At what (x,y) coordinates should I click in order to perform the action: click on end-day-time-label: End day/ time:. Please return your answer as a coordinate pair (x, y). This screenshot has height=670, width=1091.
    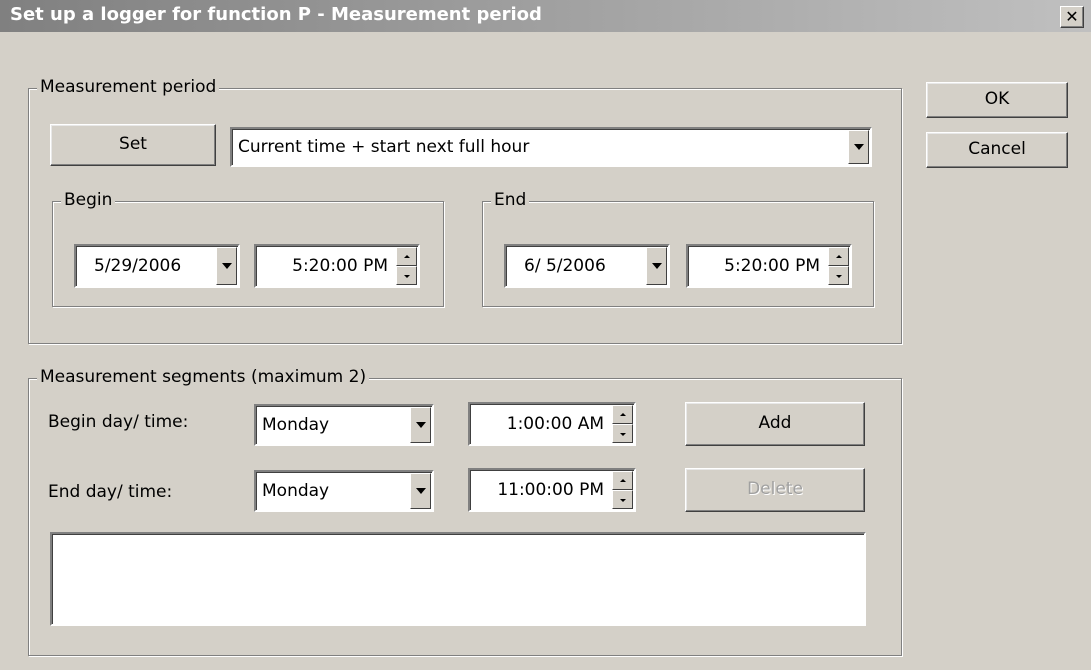
    Looking at the image, I should click on (110, 492).